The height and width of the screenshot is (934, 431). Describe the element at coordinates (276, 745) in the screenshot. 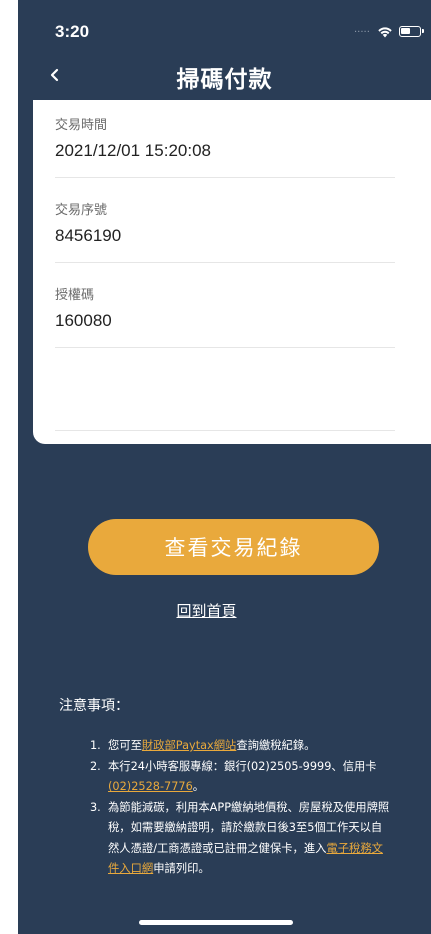

I see `note-text: 查詢繳稅紀錄。` at that location.